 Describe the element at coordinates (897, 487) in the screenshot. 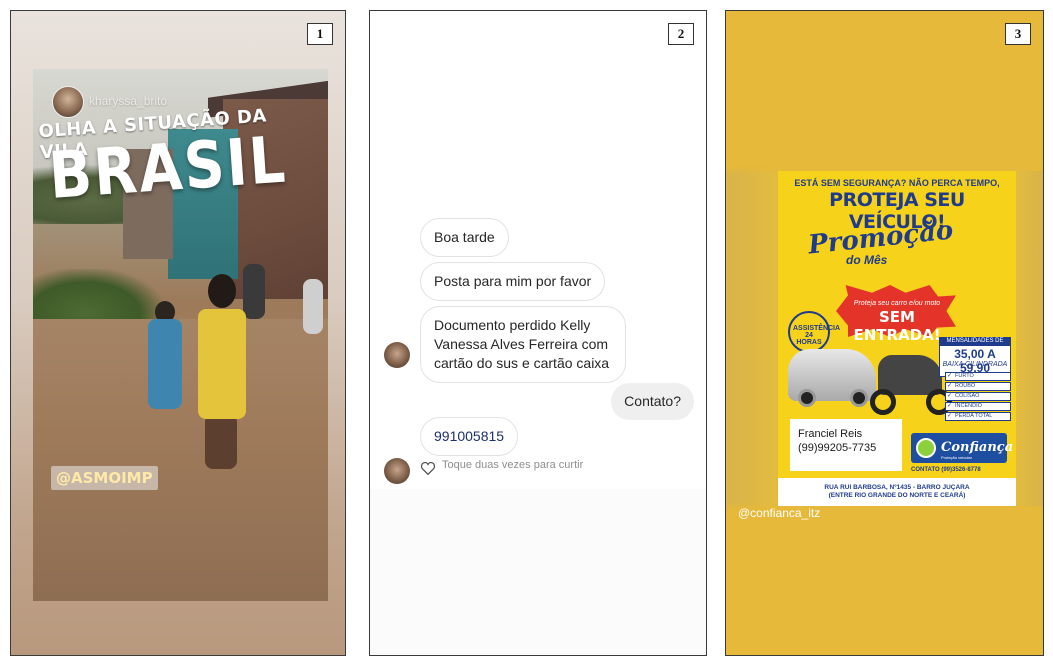

I see `ad-address-line1: RUA RUI BARBOSA, Nº1435 - BARRO JUÇARA` at that location.